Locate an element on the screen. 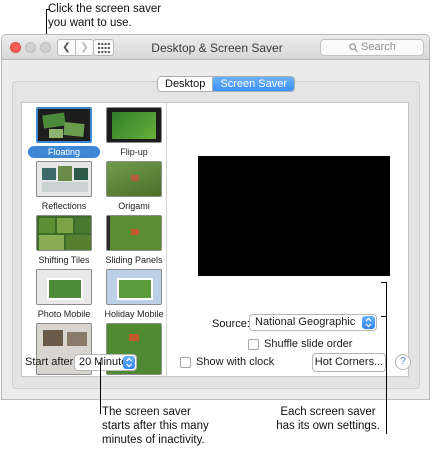 This screenshot has height=449, width=432. label-origami: Origami is located at coordinates (132, 206).